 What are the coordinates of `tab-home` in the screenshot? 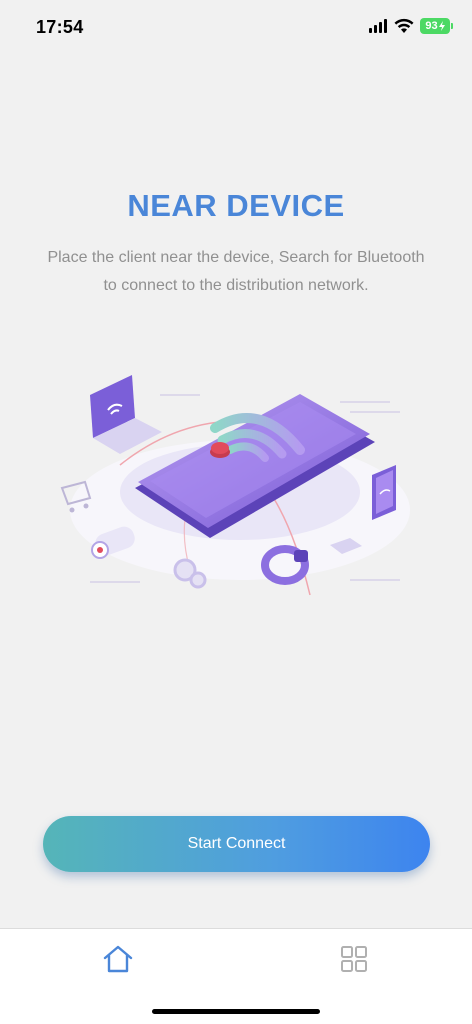 It's located at (118, 959).